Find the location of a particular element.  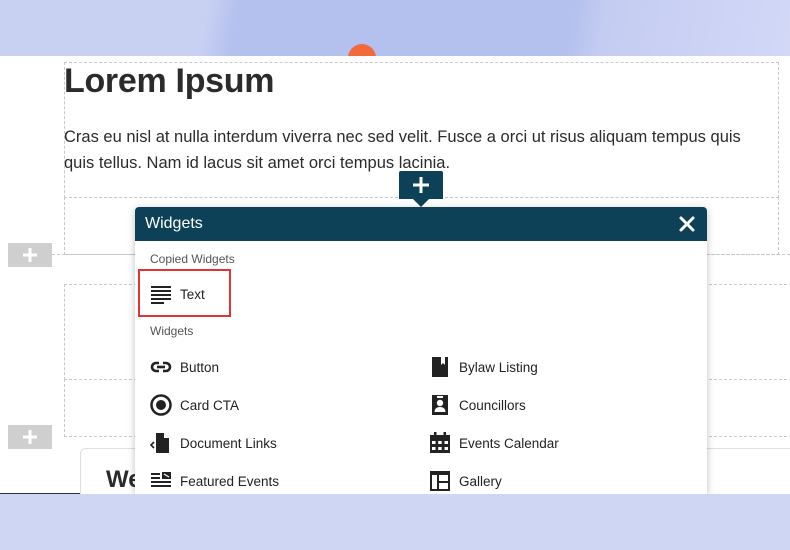

widget-featured-events: Featured Events is located at coordinates (214, 480).